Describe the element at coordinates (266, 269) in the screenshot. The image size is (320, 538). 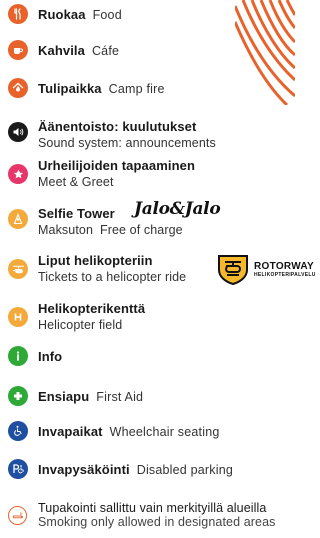
I see `rotorway-logo: ROTORWAY HELIKOPTERIPALVELU` at that location.